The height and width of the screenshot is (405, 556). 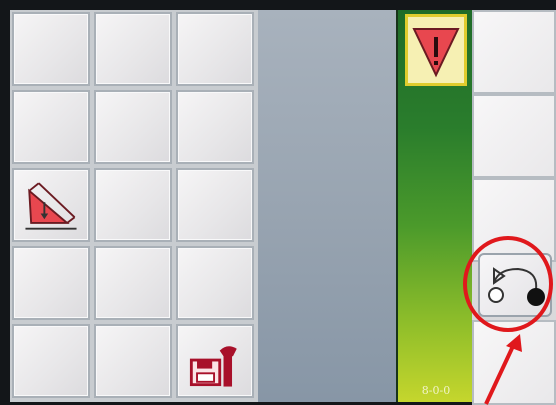 I want to click on function-button-r4c3, so click(x=215, y=283).